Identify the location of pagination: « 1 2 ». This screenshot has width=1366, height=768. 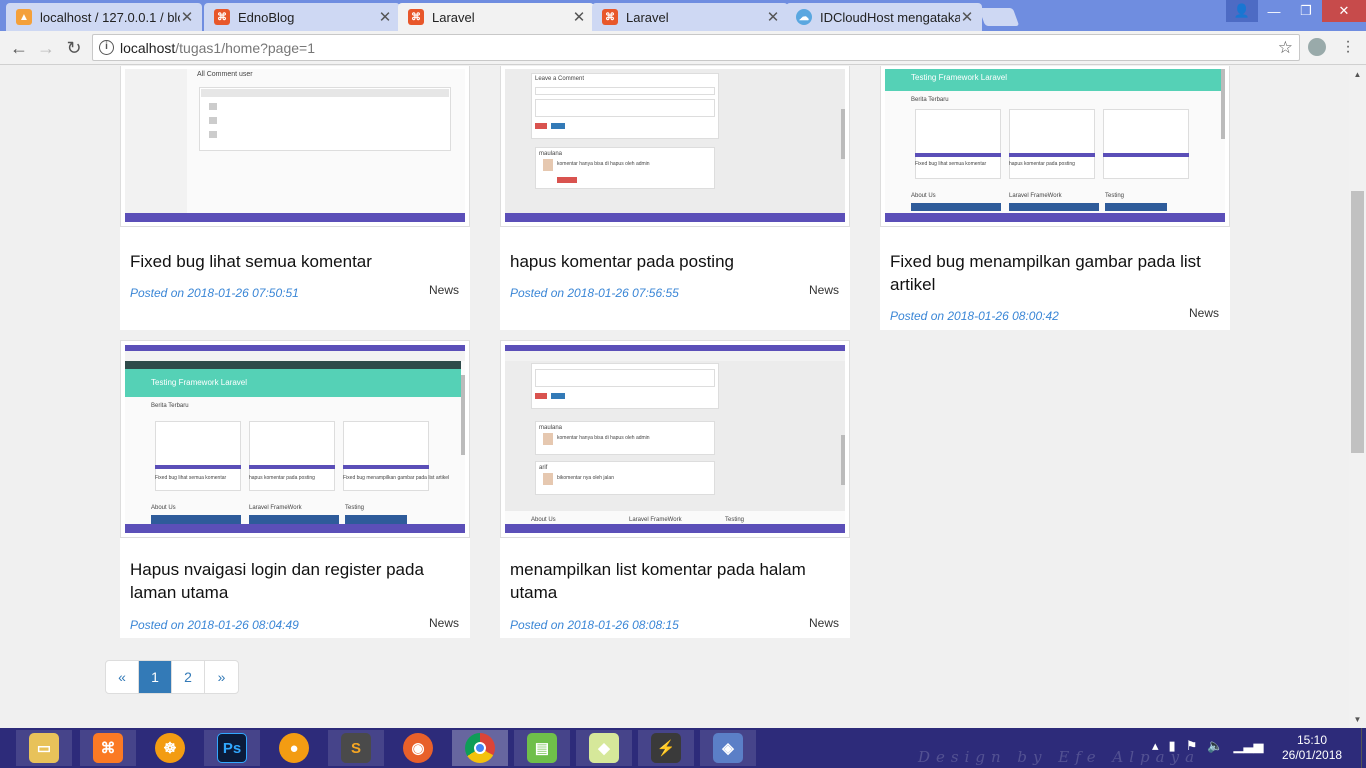
(172, 677).